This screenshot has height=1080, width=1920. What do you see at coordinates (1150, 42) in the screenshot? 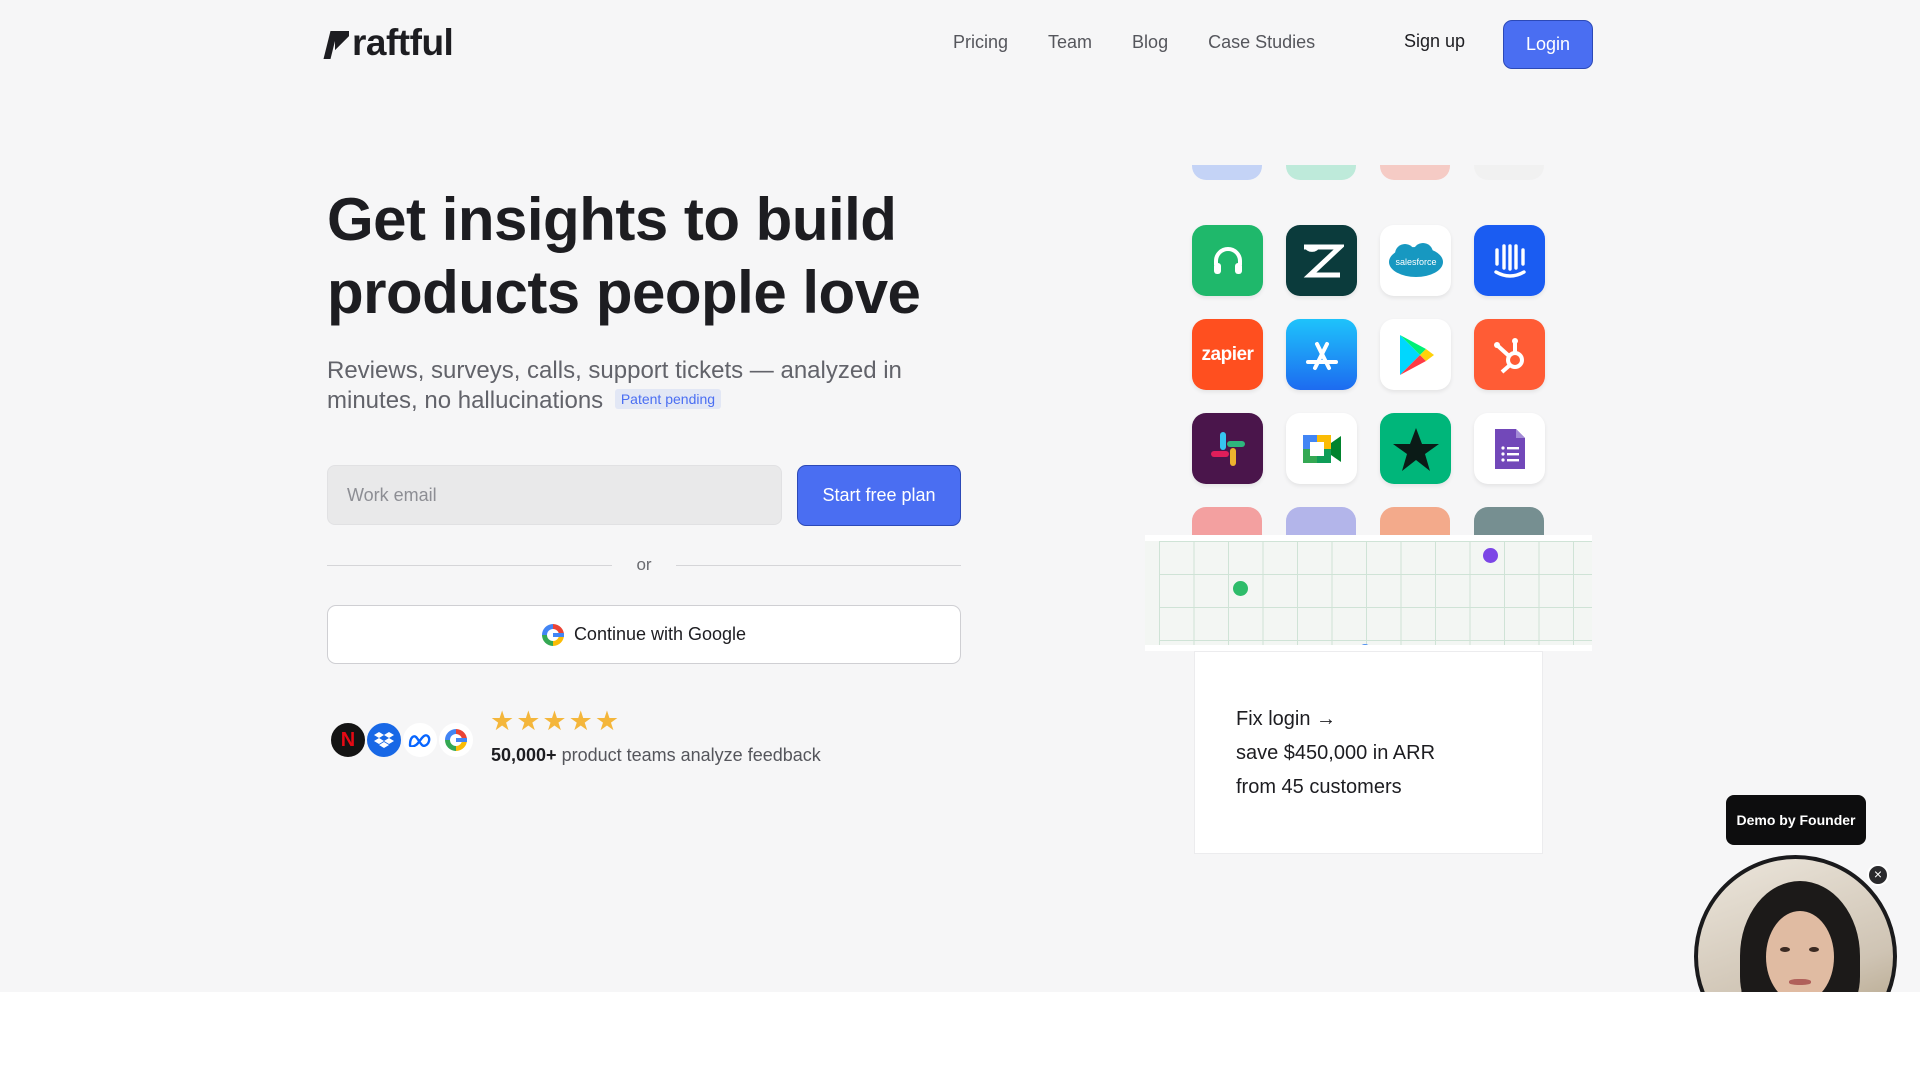
I see `nav-link-blog: Blog` at bounding box center [1150, 42].